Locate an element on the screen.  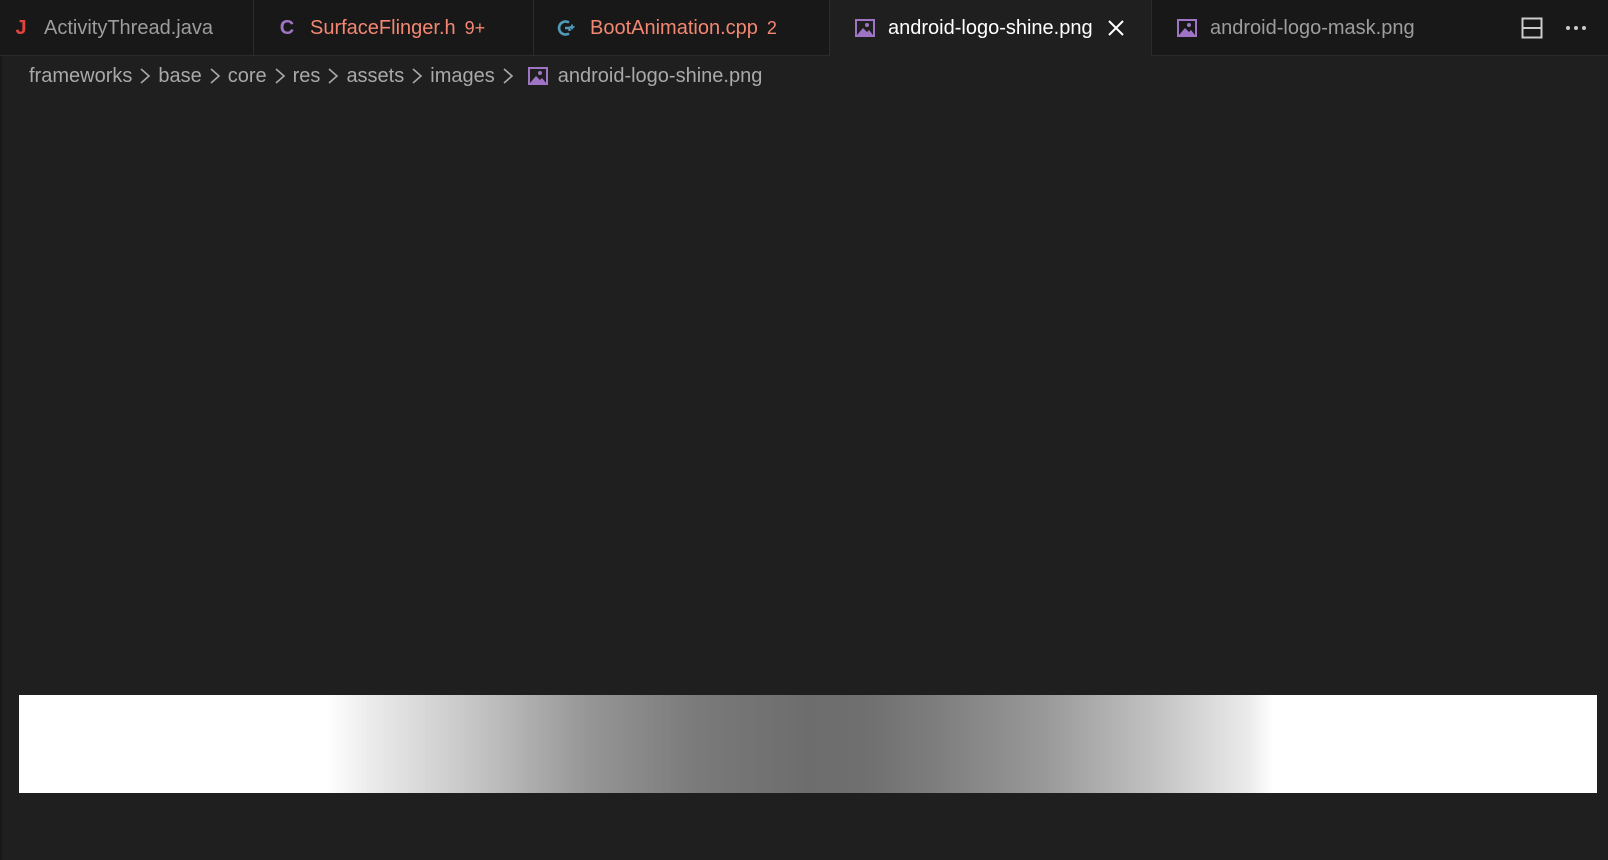
split-editor-icon is located at coordinates (1532, 28).